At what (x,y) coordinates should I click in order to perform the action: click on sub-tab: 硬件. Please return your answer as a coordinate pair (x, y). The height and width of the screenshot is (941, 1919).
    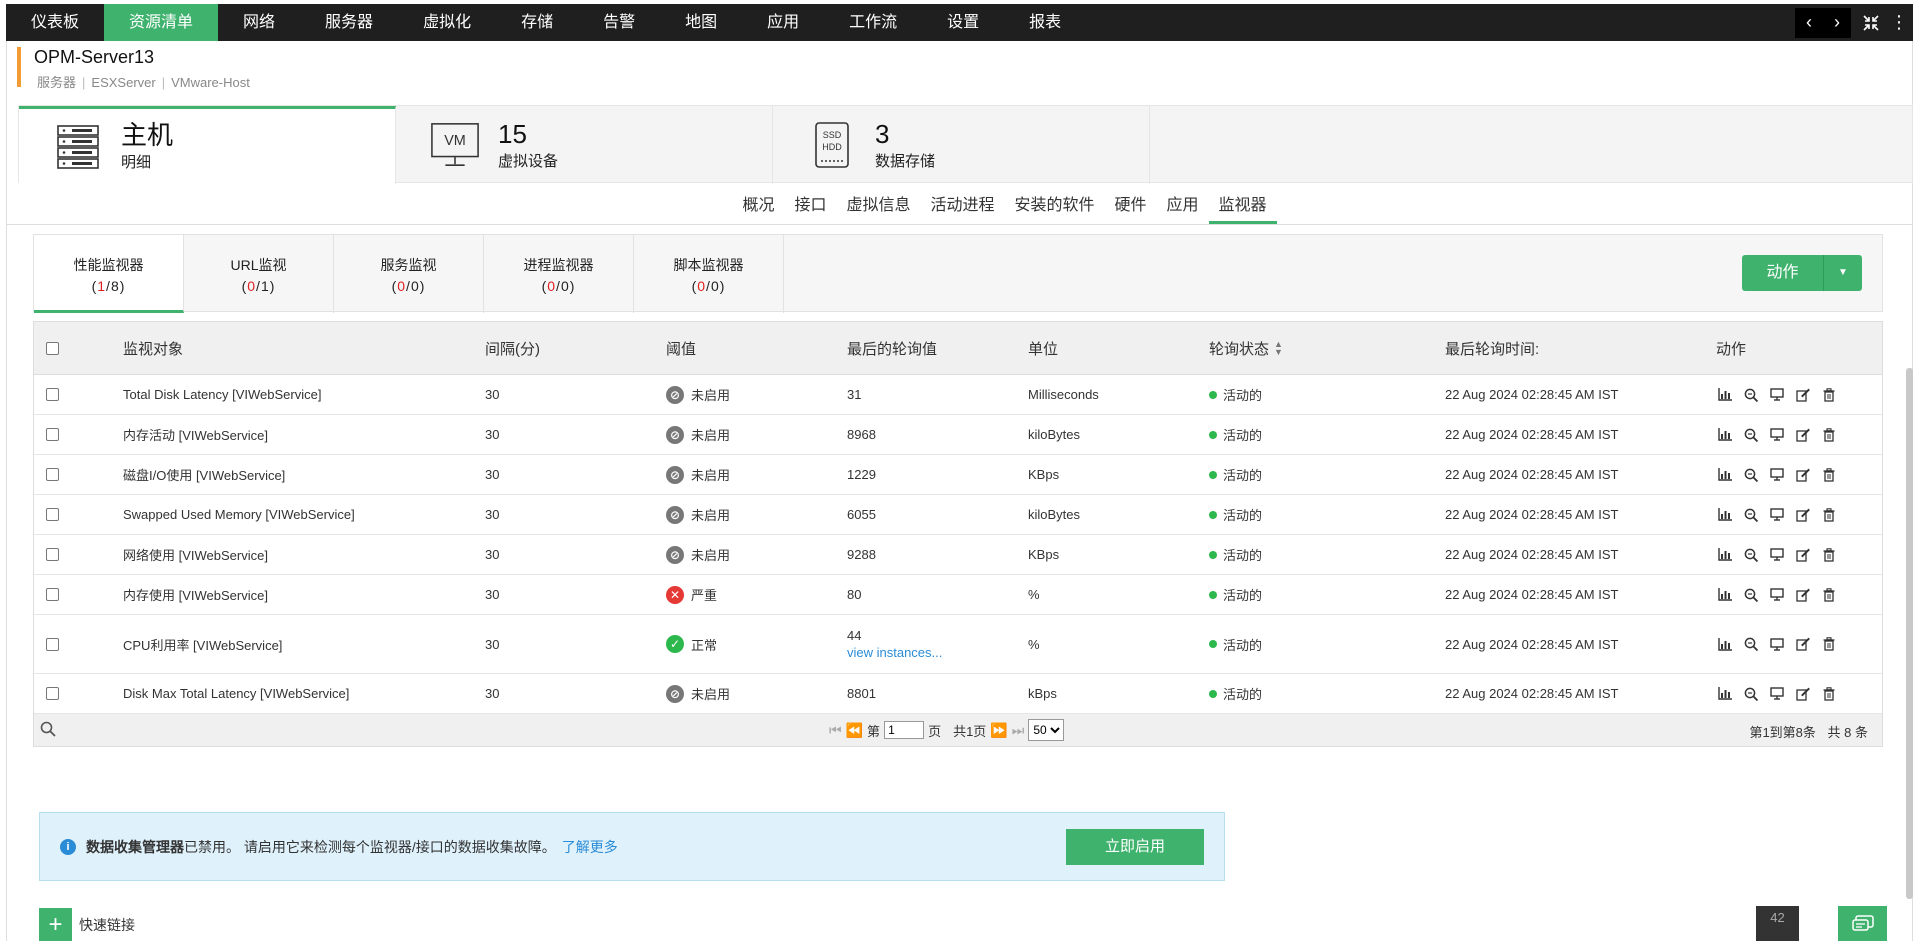
    Looking at the image, I should click on (1131, 204).